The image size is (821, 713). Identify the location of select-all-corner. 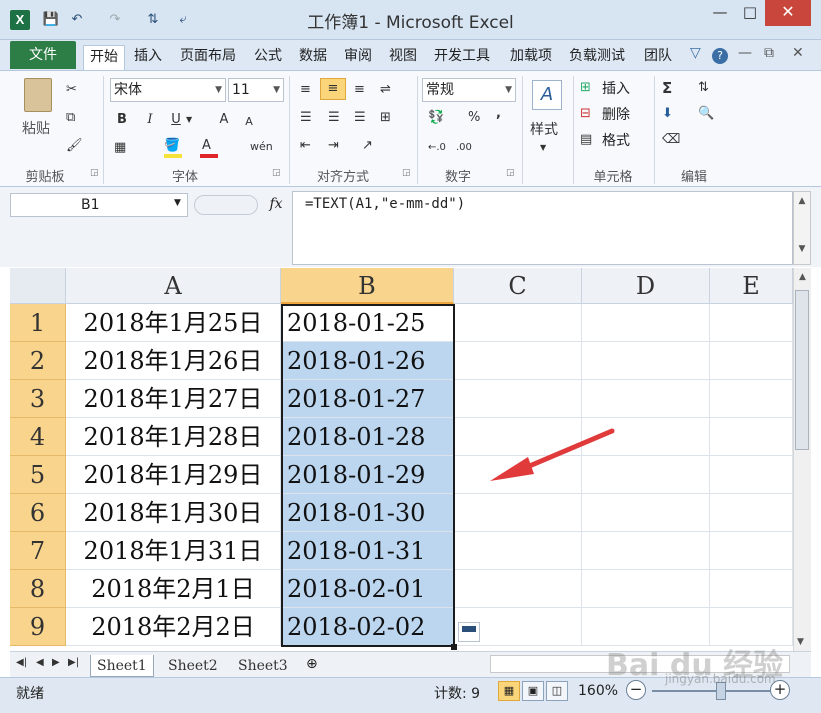
(38, 286).